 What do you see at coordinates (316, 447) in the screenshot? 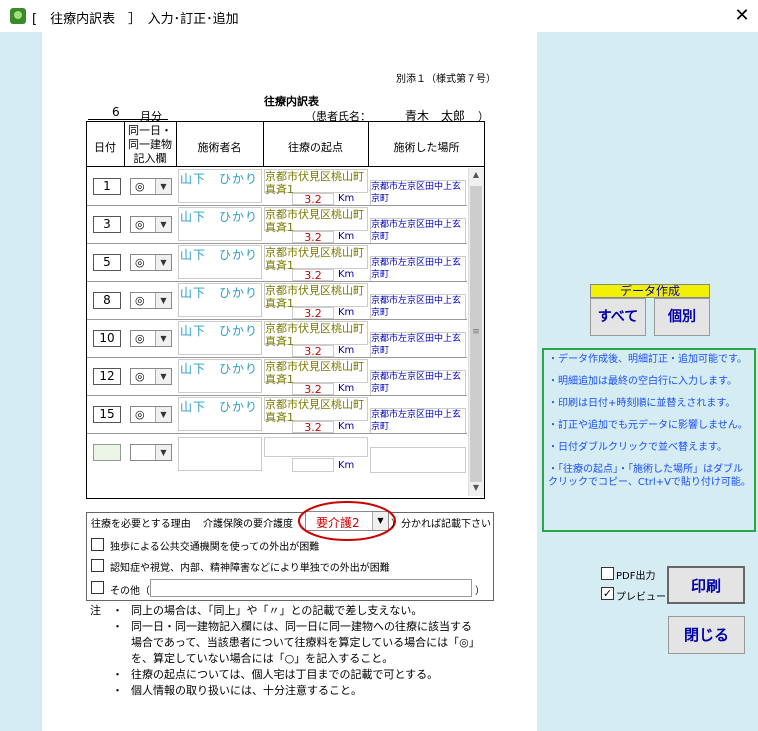
I see `empty-start-cell` at bounding box center [316, 447].